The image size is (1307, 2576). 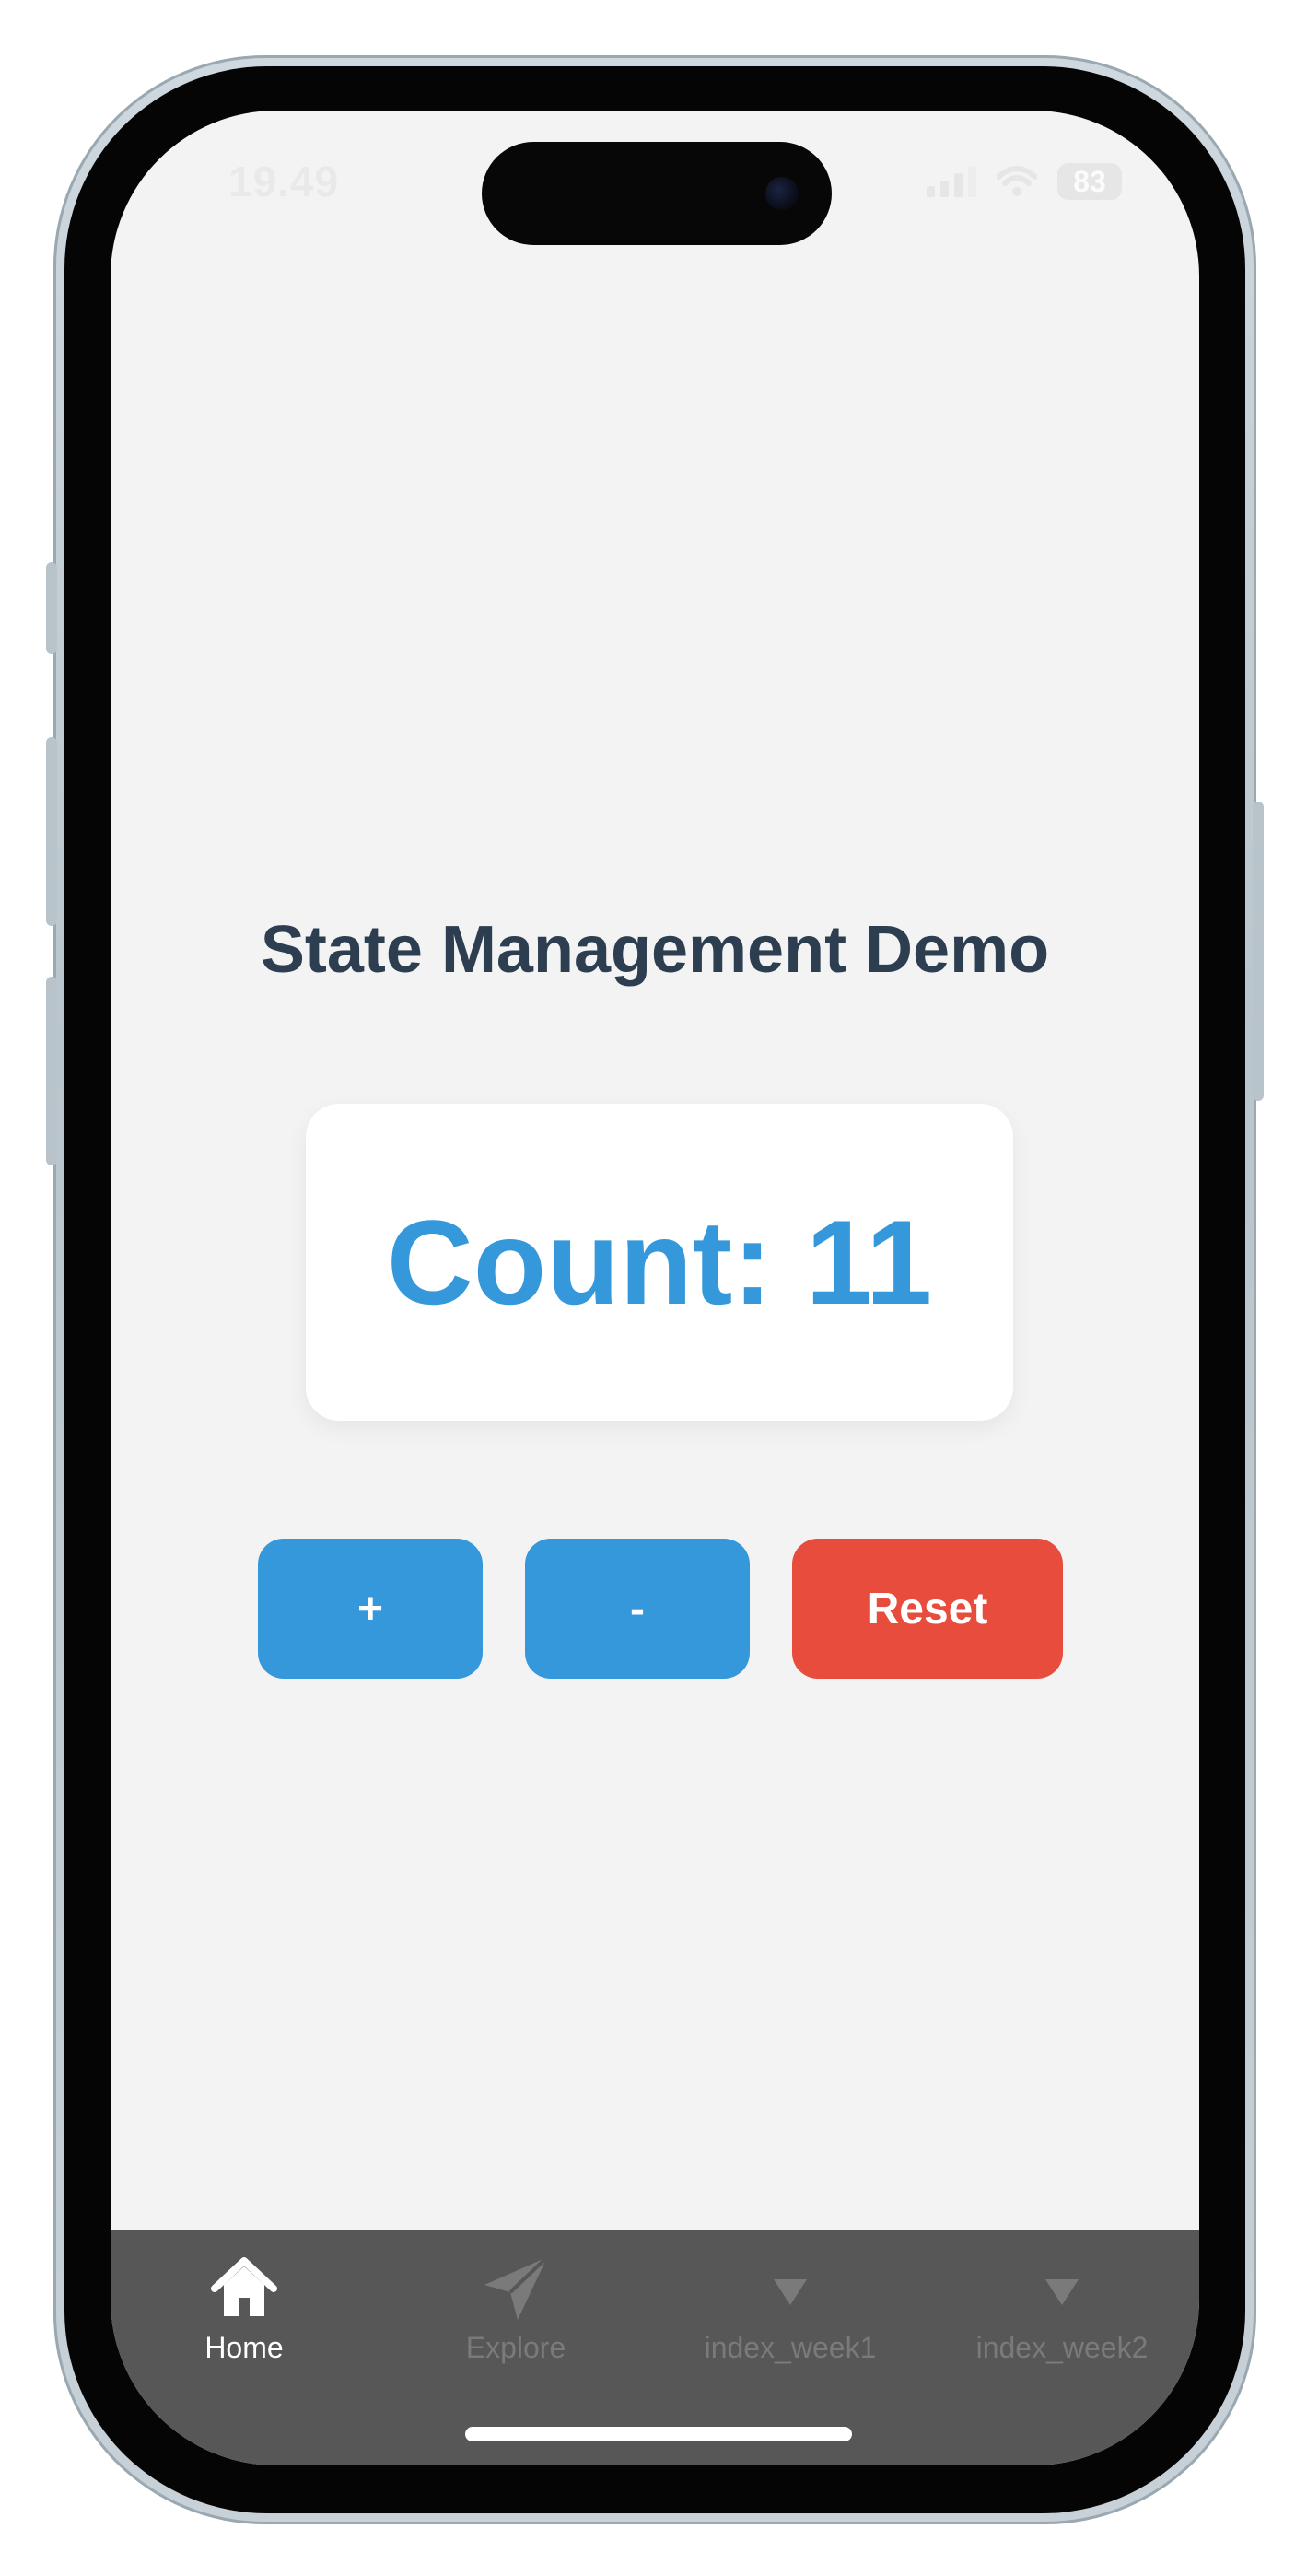 I want to click on camera-icon, so click(x=782, y=193).